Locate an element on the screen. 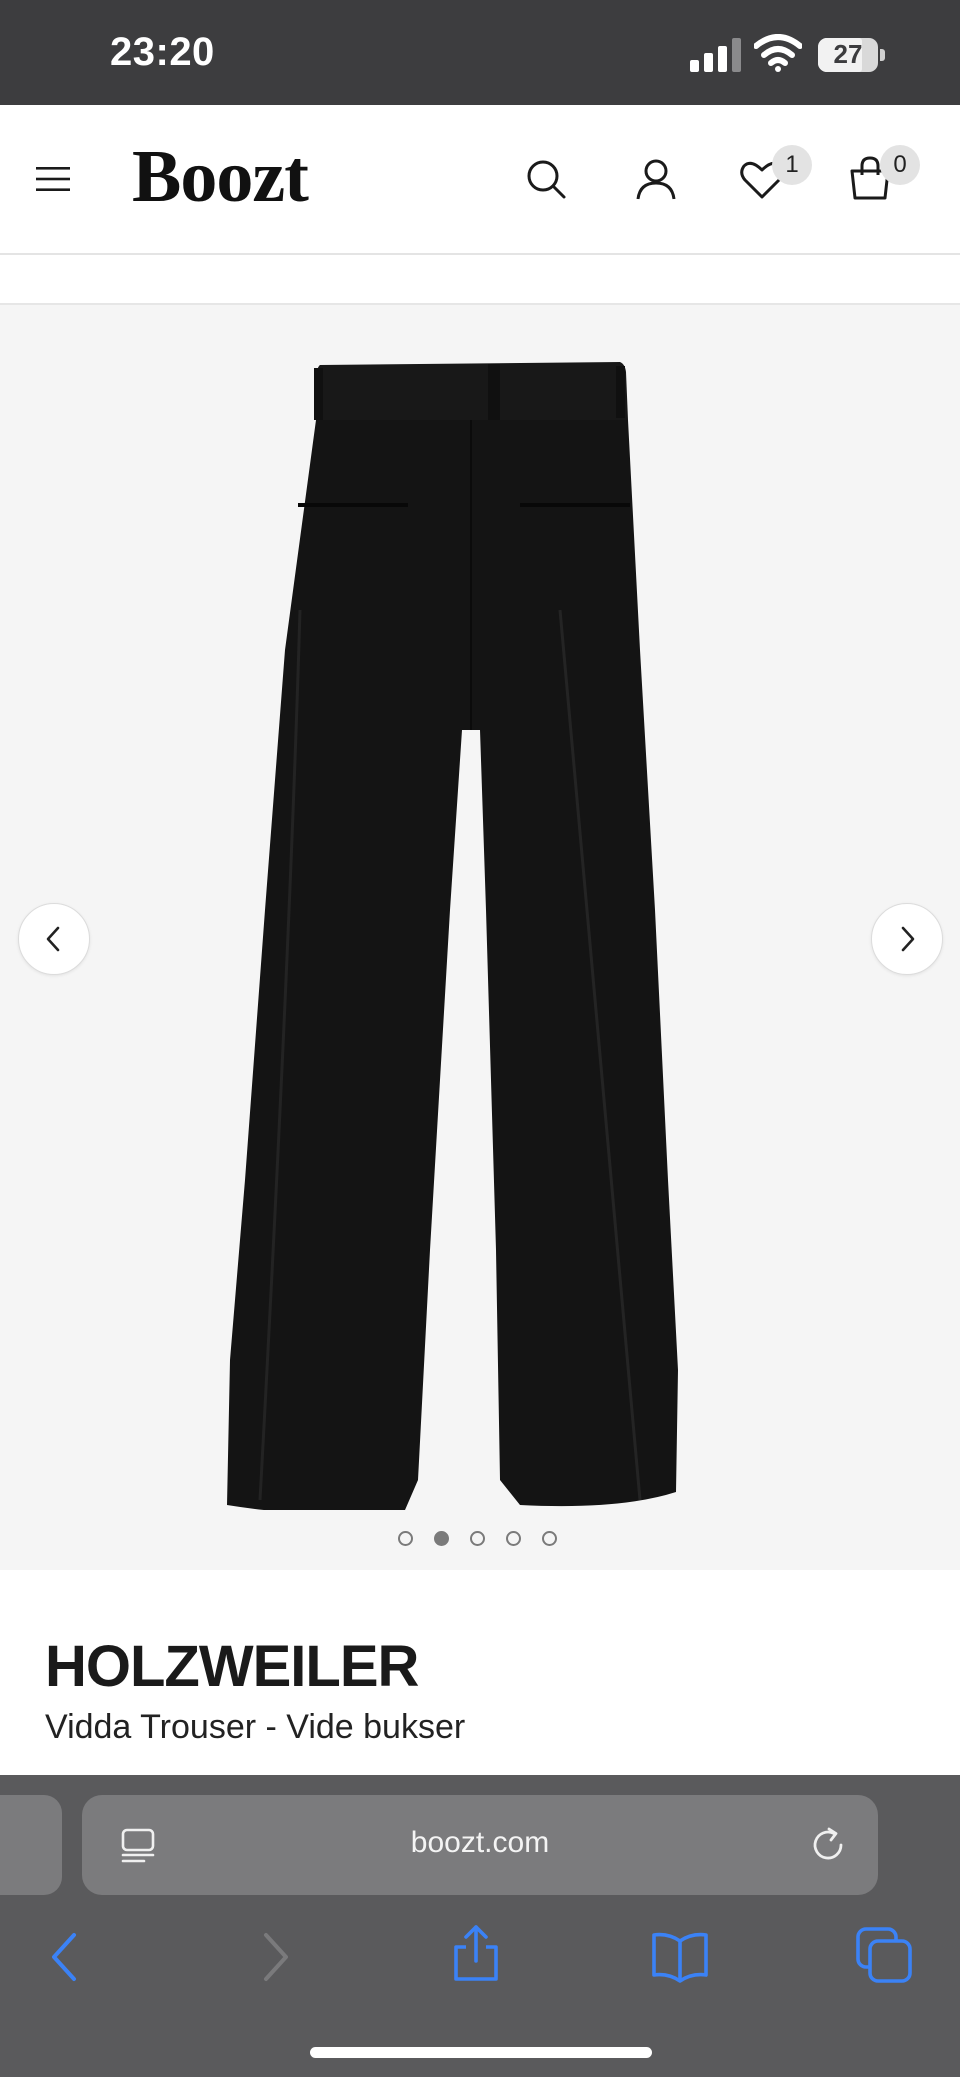  previous-tab-preview is located at coordinates (31, 1845).